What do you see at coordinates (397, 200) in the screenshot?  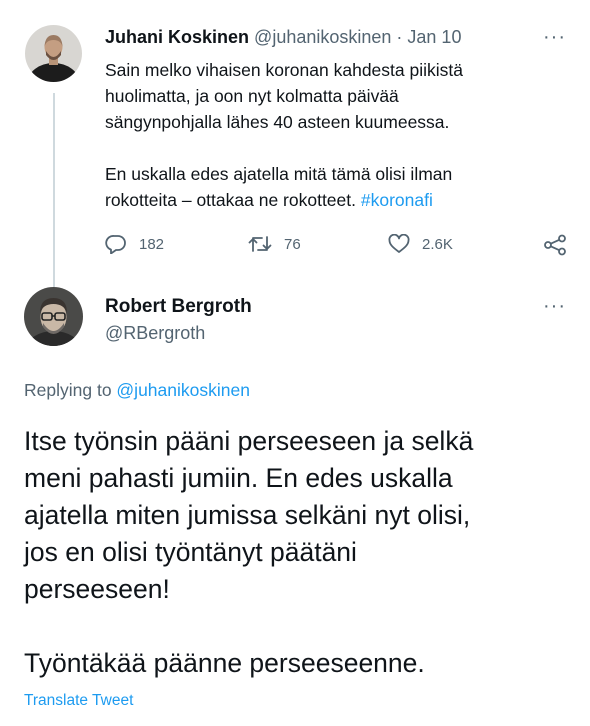 I see `hashtag-link: #koronafi` at bounding box center [397, 200].